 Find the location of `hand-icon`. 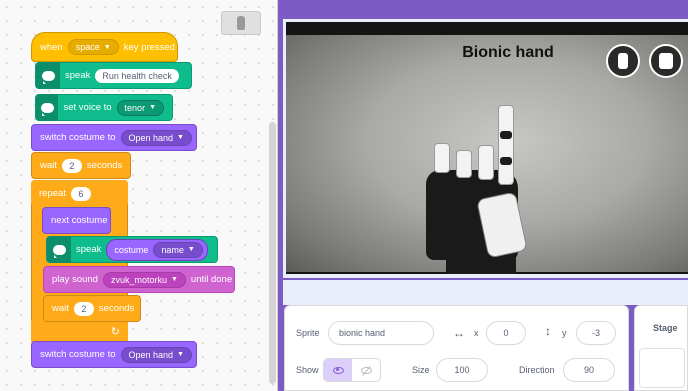

hand-icon is located at coordinates (241, 23).